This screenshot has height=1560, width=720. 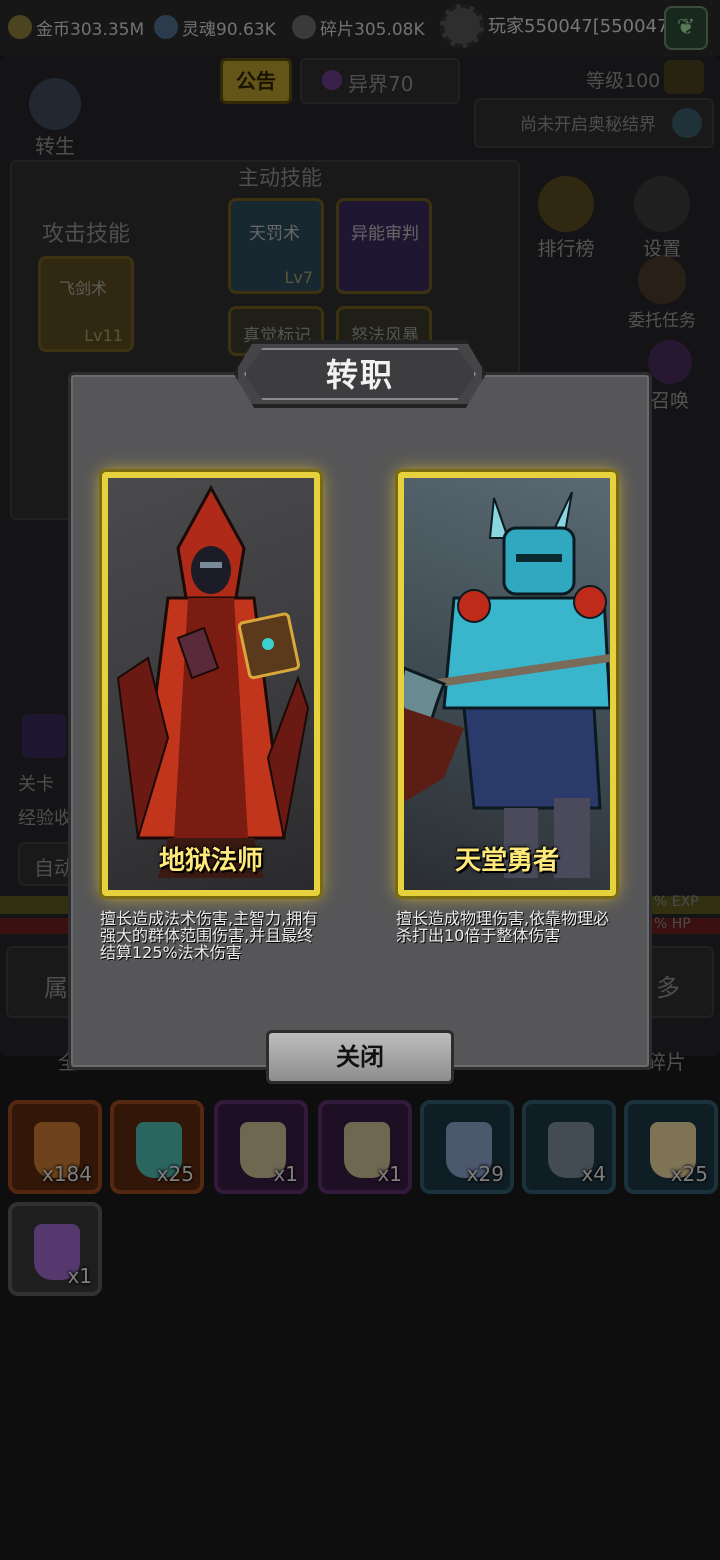 What do you see at coordinates (506, 861) in the screenshot?
I see `class-name-heaven-hero: 天堂勇者` at bounding box center [506, 861].